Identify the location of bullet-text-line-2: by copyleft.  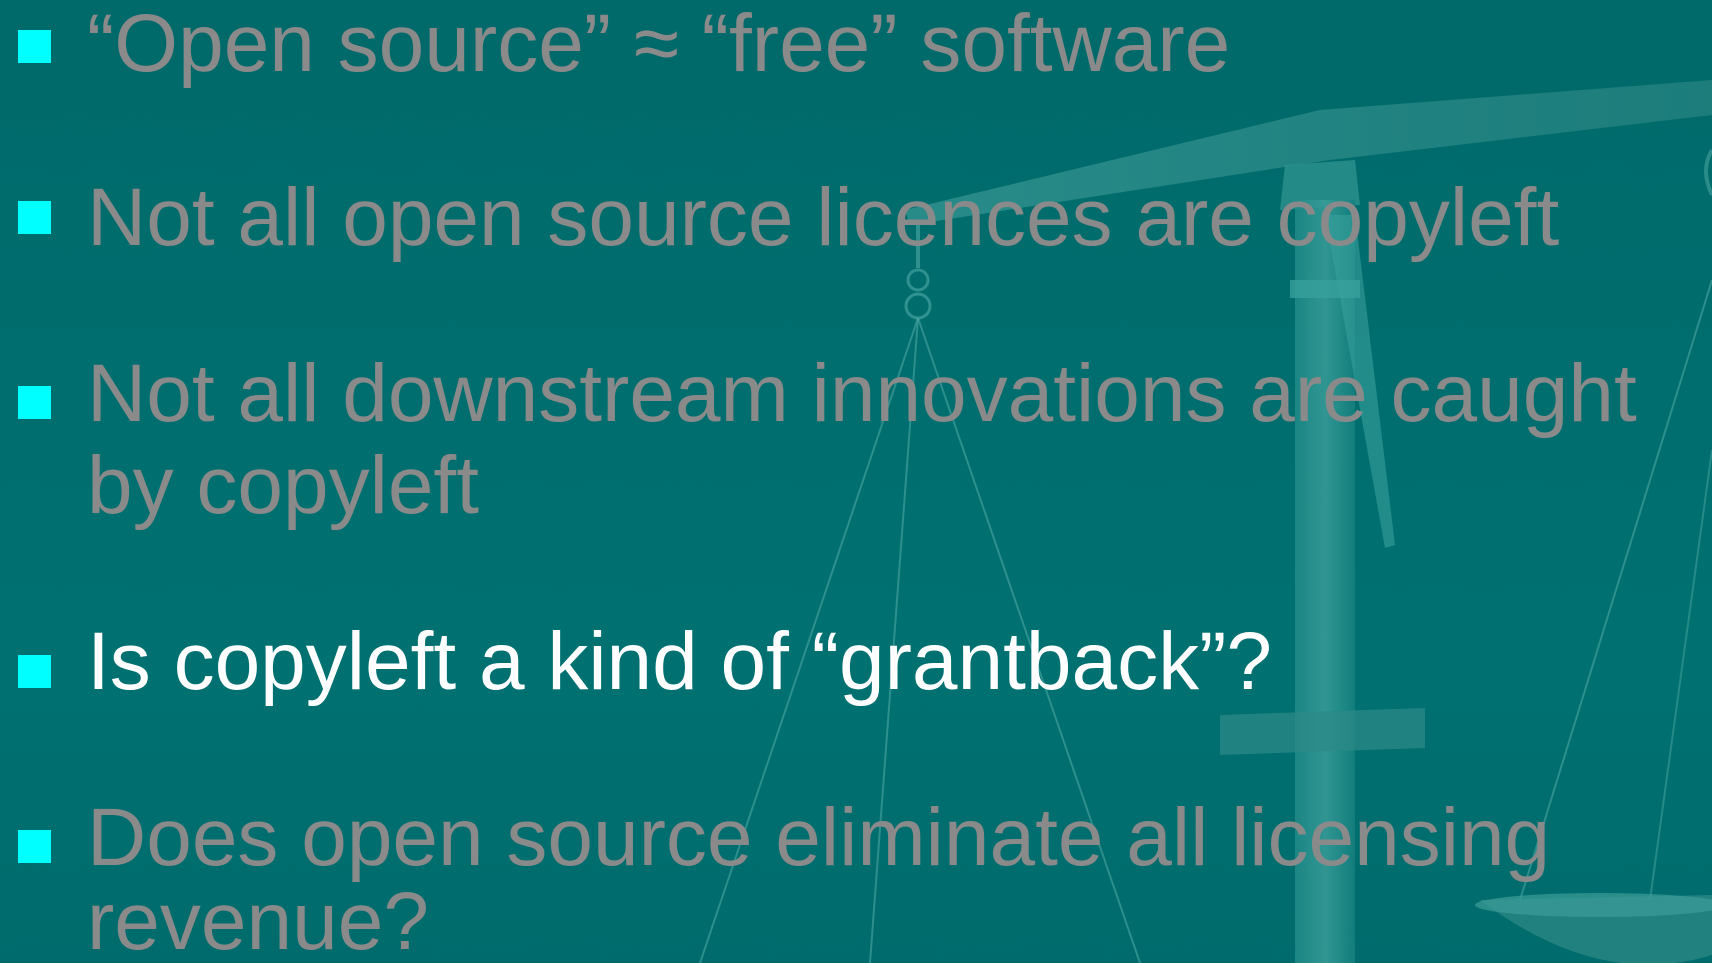
(283, 485).